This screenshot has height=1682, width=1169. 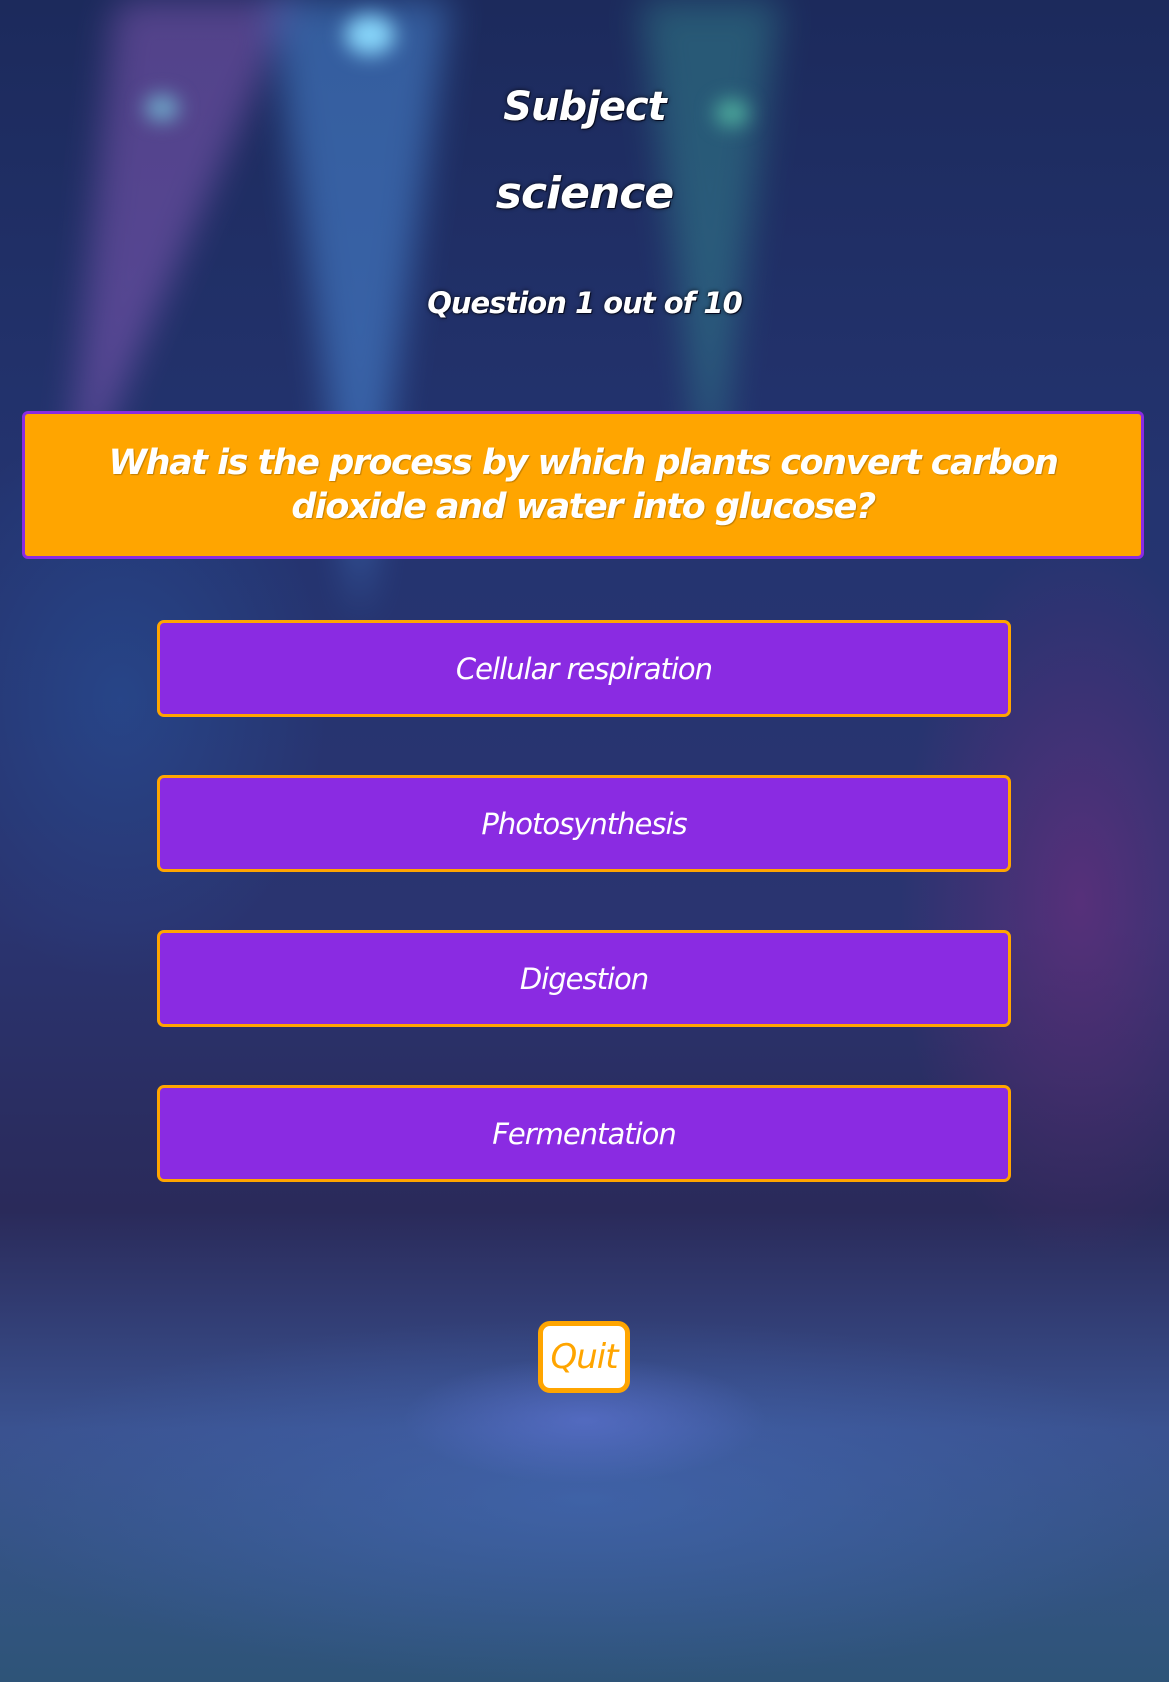 I want to click on quit-button: Quit, so click(x=584, y=1357).